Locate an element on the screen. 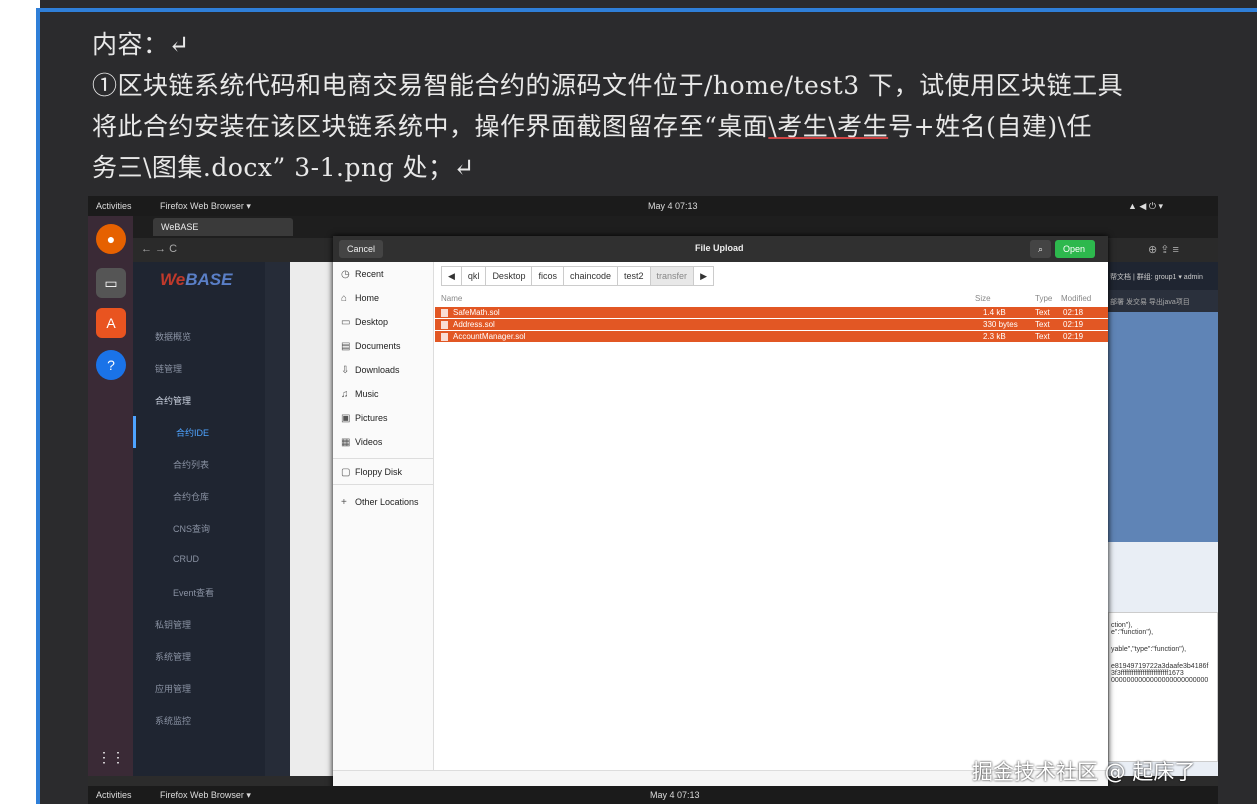 The width and height of the screenshot is (1257, 804). nav-contract-list: 合约列表 is located at coordinates (199, 464).